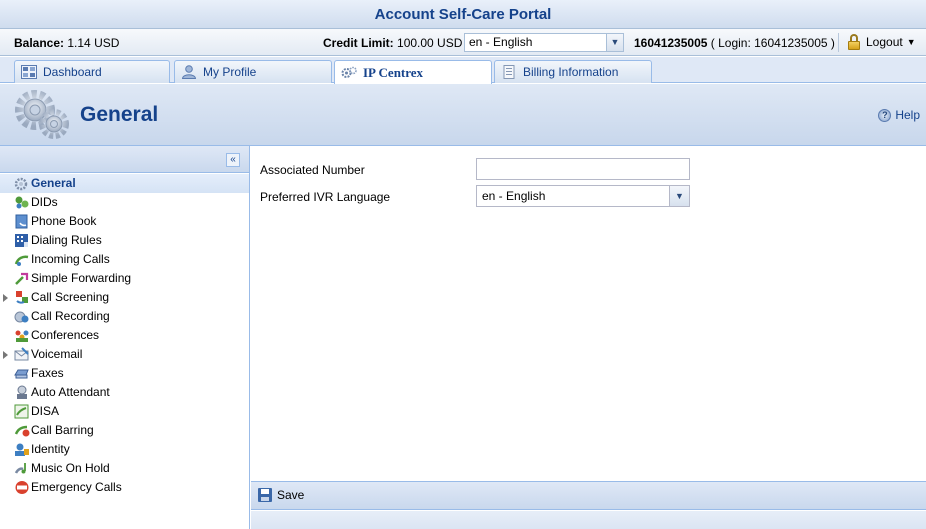 This screenshot has width=926, height=529. I want to click on sidebar-item-label: Simple Forwarding, so click(81, 278).